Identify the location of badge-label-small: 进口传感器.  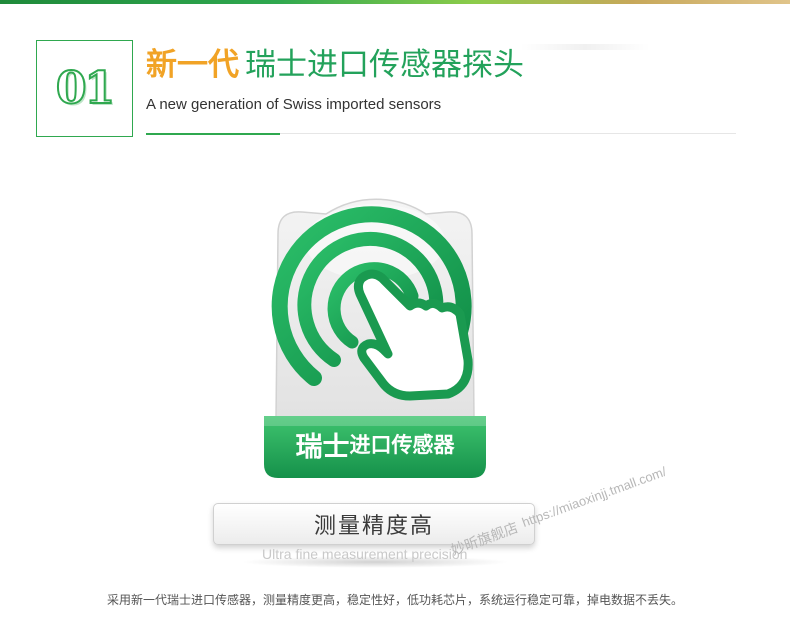
(402, 445).